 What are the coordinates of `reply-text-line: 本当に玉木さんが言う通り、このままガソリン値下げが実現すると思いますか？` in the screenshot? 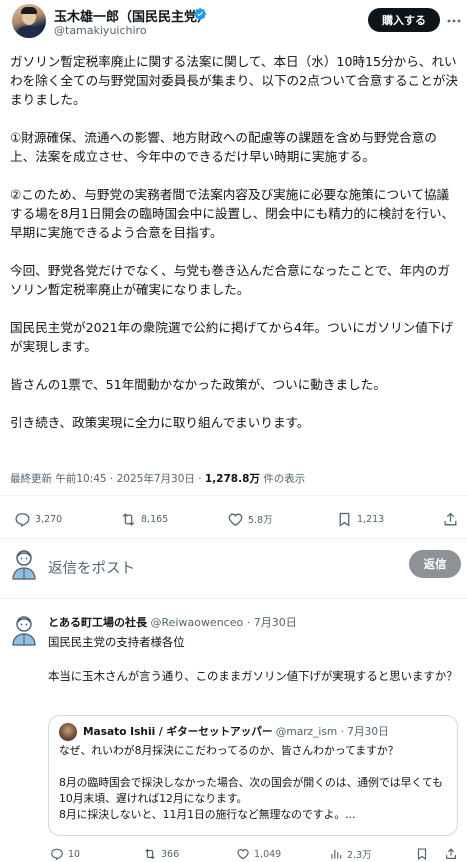 It's located at (253, 676).